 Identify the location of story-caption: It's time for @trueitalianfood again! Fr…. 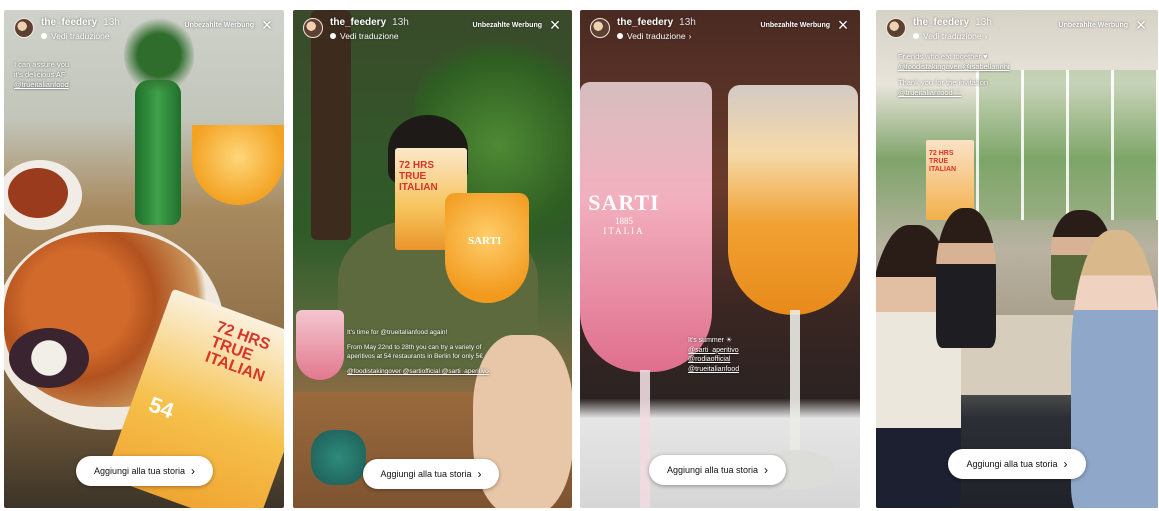
(454, 352).